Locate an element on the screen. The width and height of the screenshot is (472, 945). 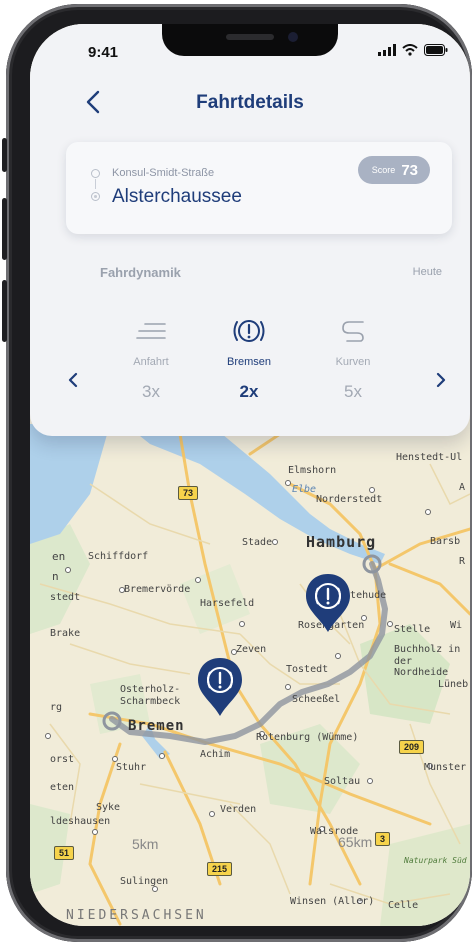
metric-count: 3x is located at coordinates (151, 391).